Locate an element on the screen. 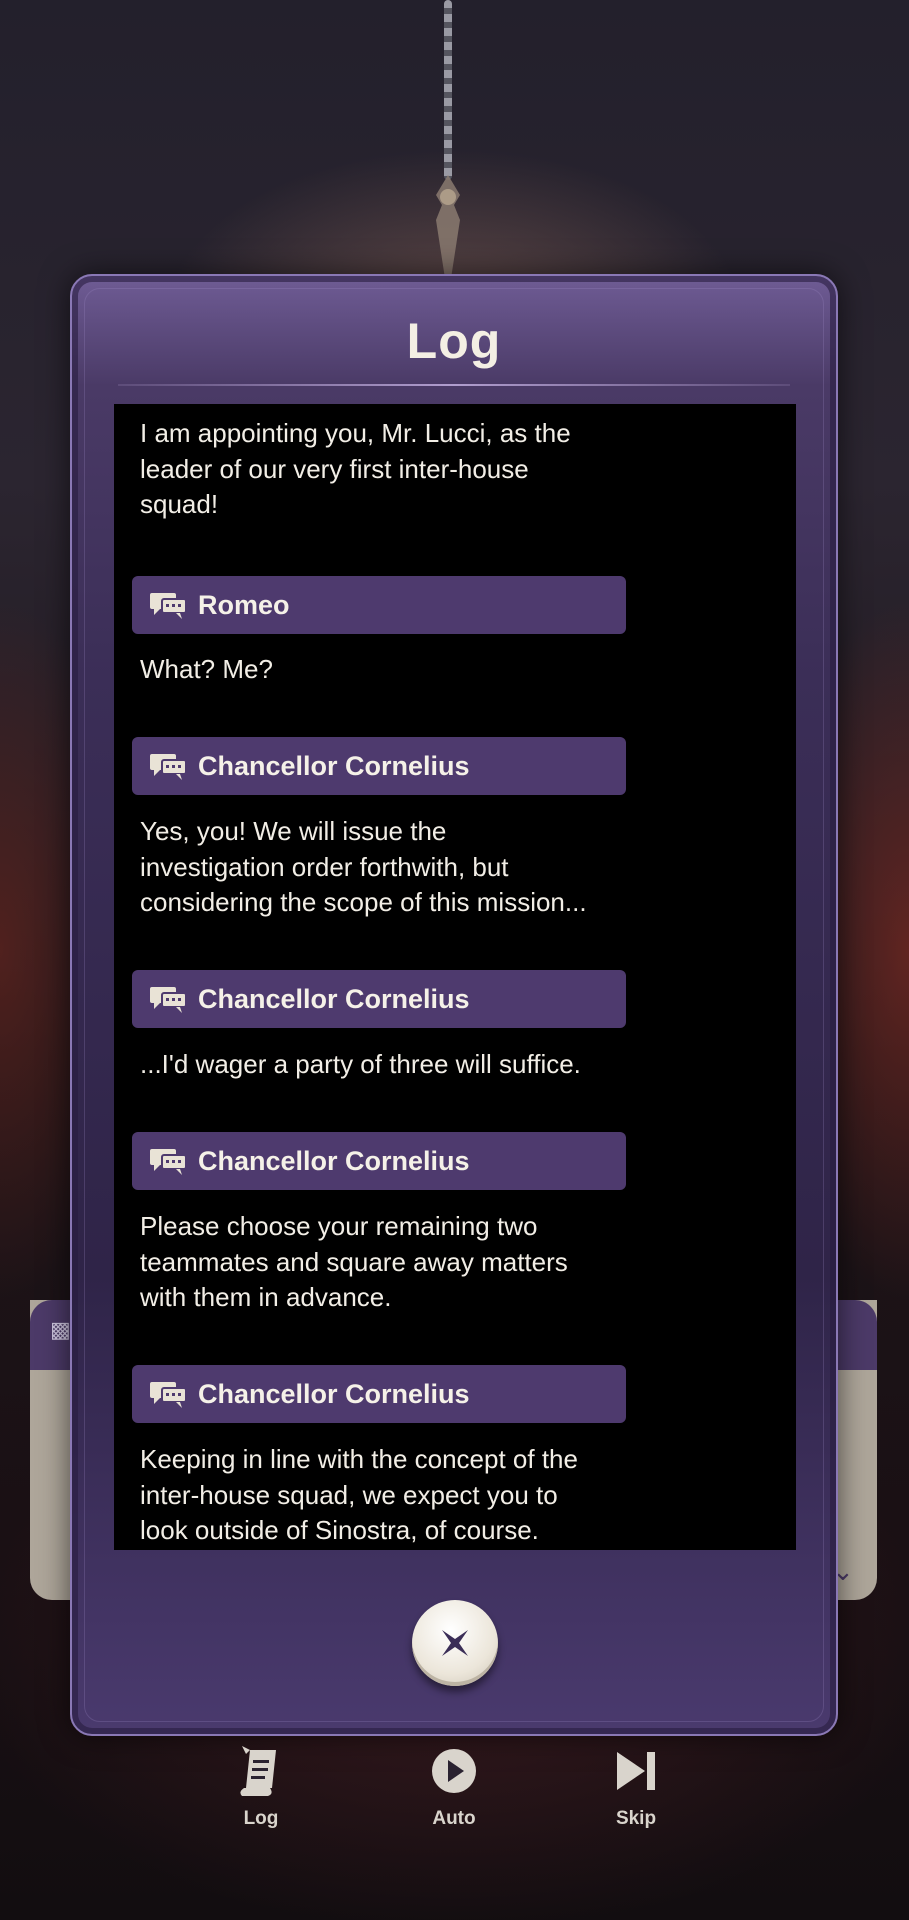  log-tool-button: Log is located at coordinates (261, 1787).